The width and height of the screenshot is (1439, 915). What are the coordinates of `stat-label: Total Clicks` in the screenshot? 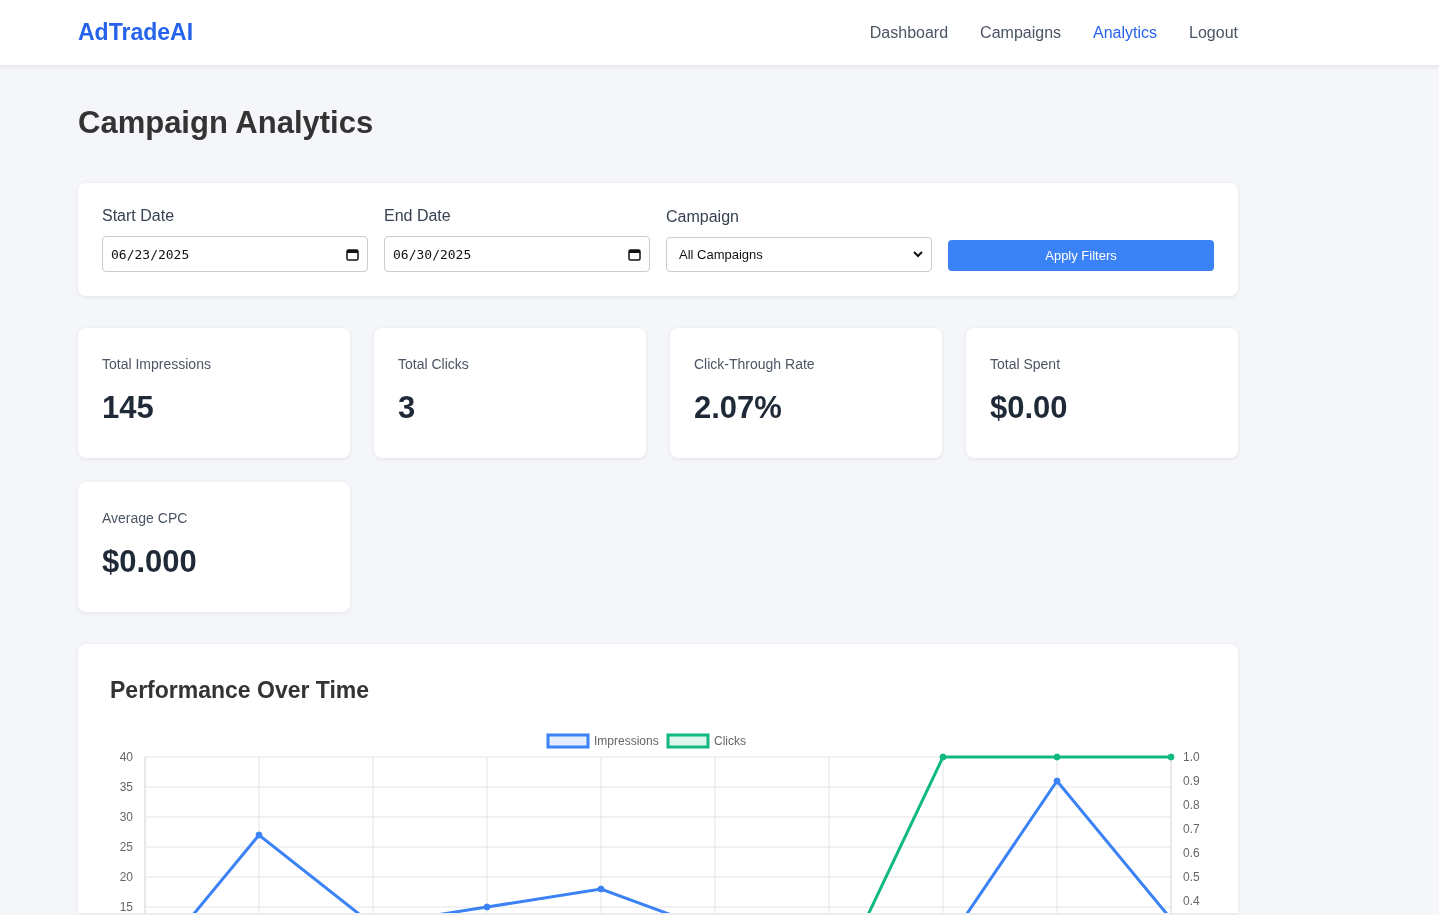 It's located at (434, 364).